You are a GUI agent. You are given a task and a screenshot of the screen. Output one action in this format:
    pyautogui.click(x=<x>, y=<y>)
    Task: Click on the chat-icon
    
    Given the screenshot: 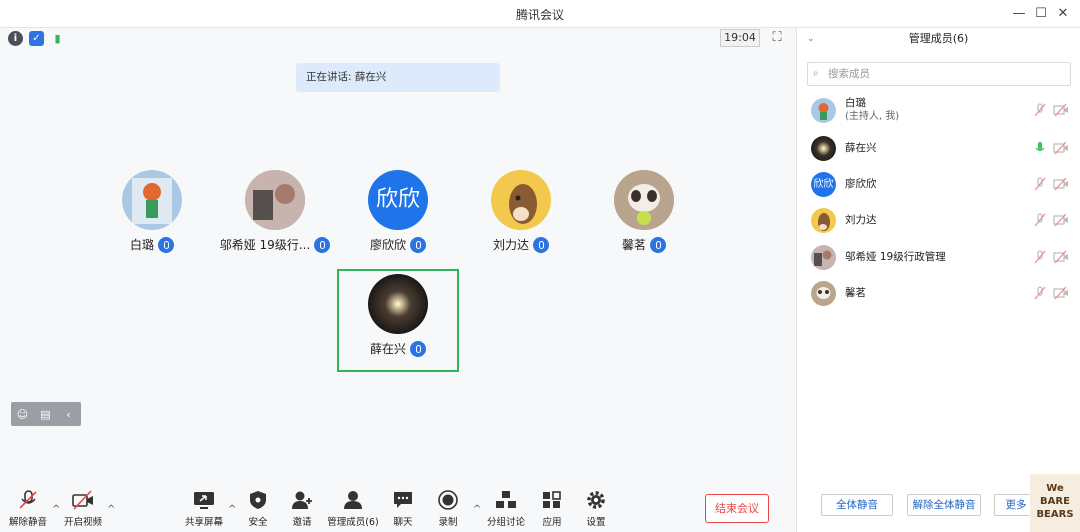 What is the action you would take?
    pyautogui.click(x=403, y=500)
    